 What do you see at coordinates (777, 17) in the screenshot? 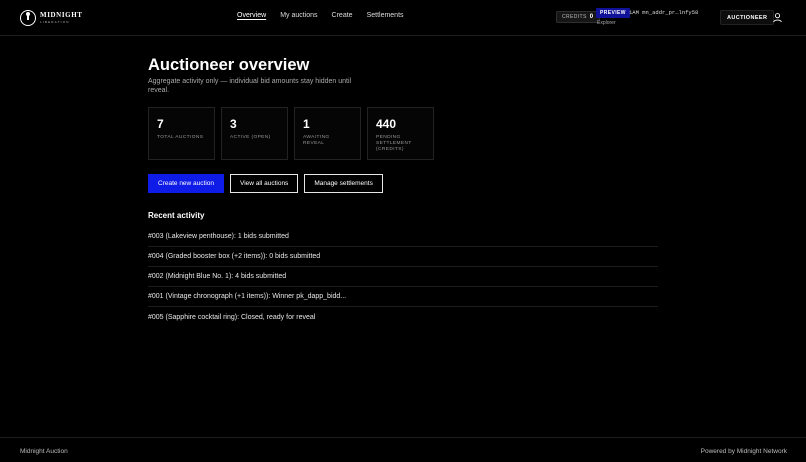
I see `user-icon` at bounding box center [777, 17].